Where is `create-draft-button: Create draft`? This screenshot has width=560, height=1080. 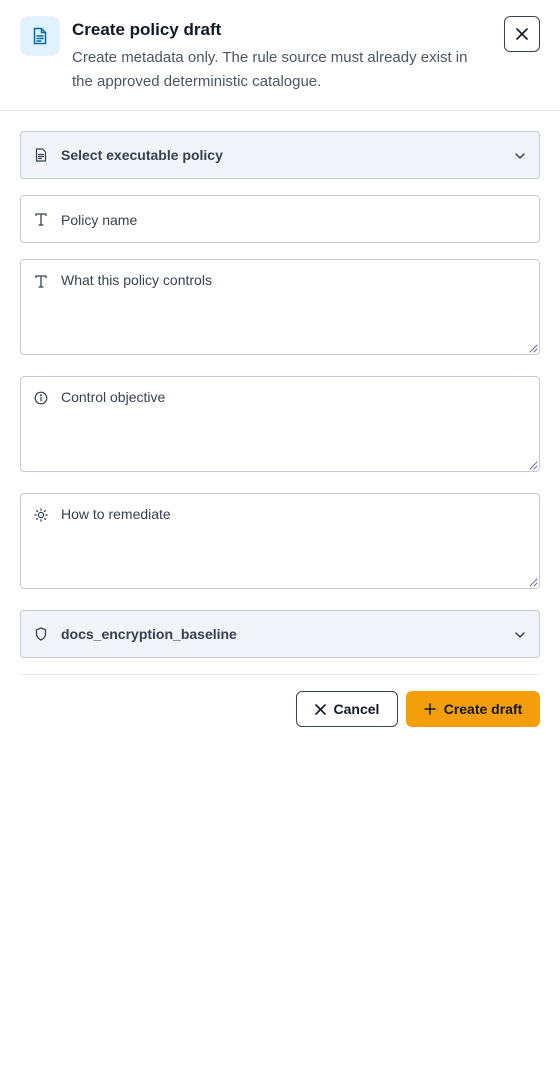 create-draft-button: Create draft is located at coordinates (473, 709).